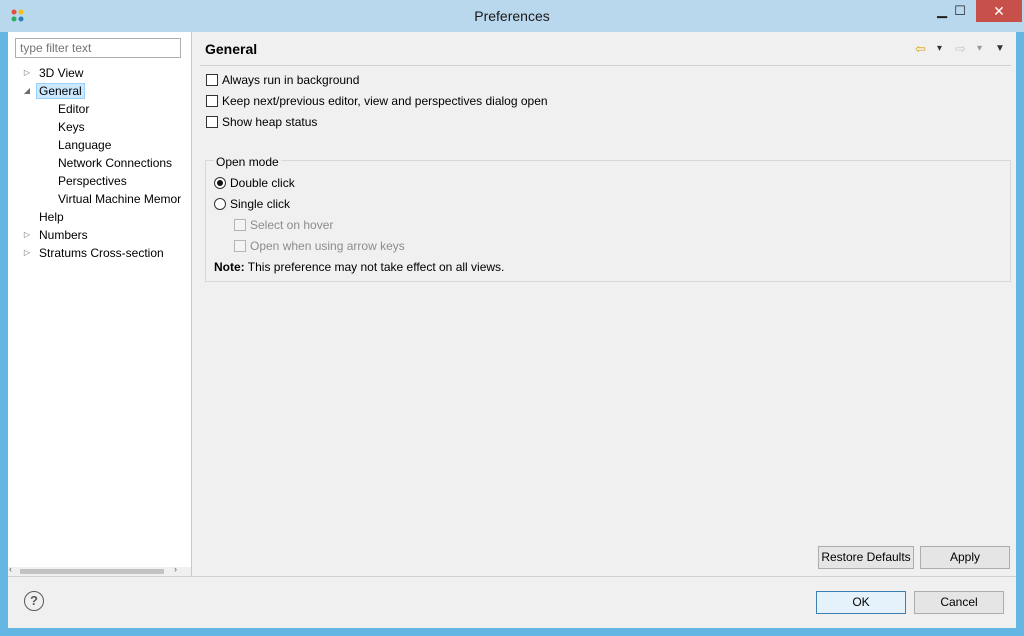 The height and width of the screenshot is (636, 1024). Describe the element at coordinates (866, 557) in the screenshot. I see `restore-defaults-button: Restore Defaults` at that location.